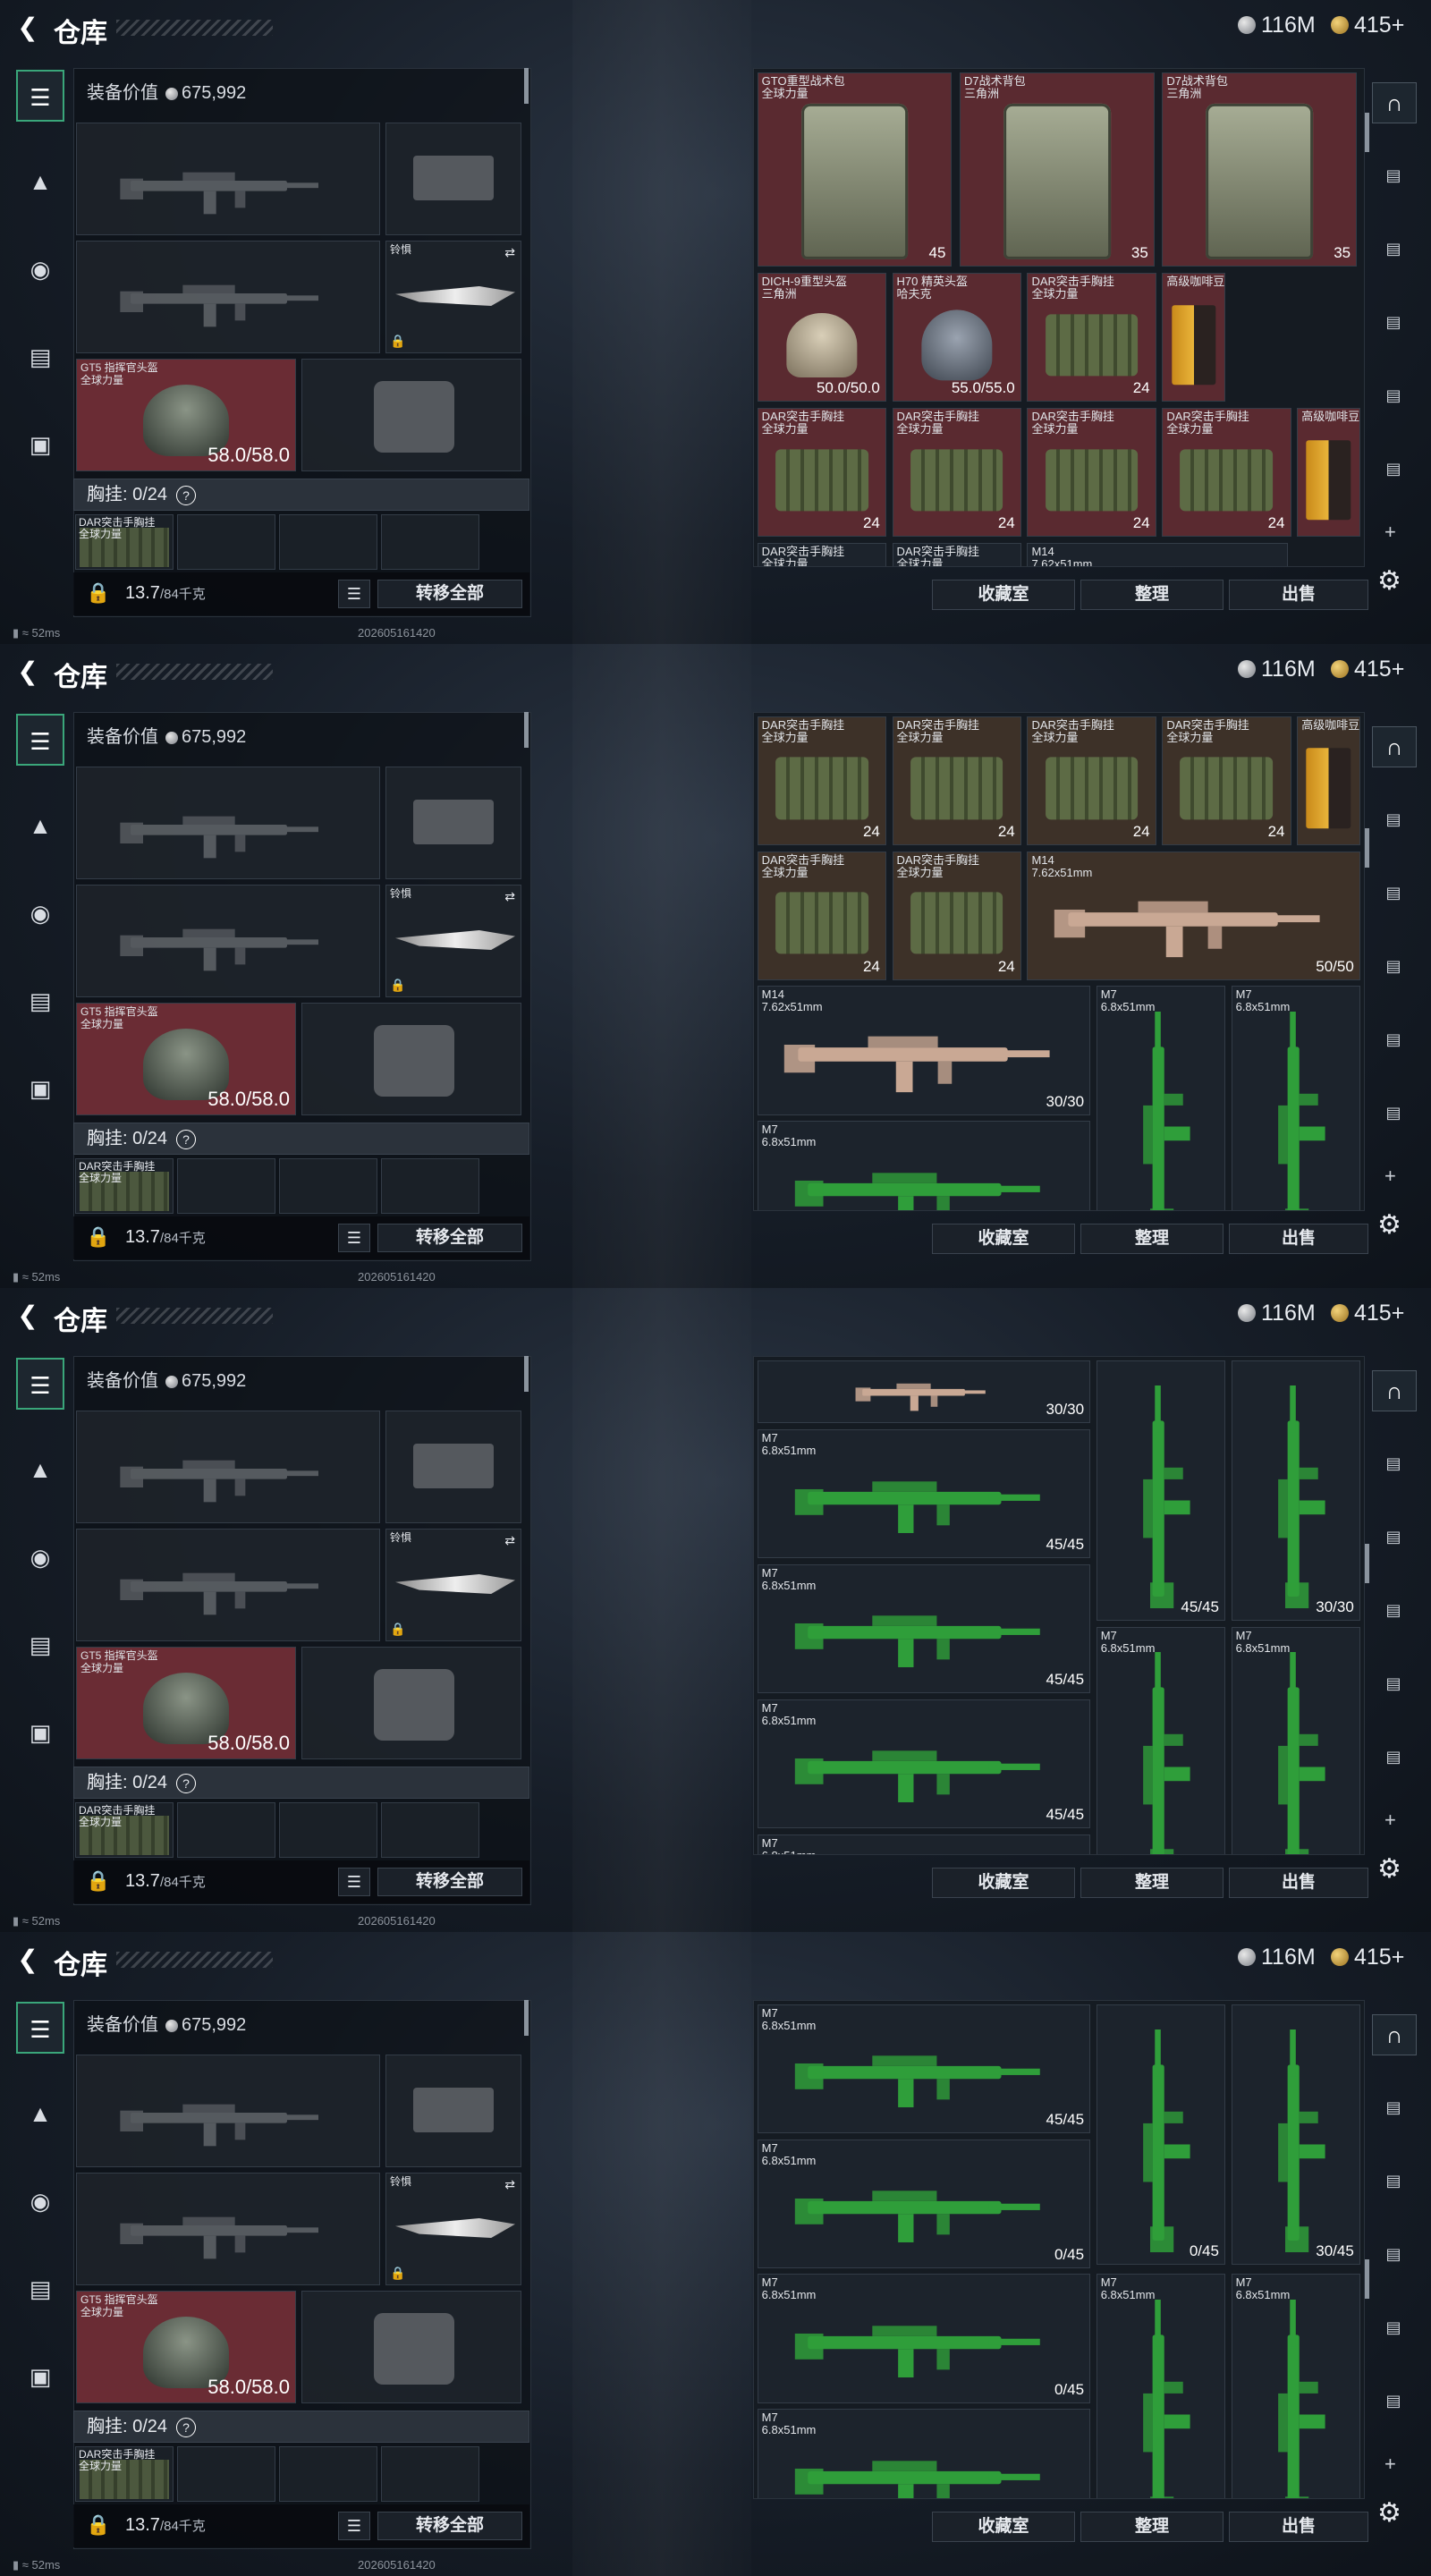  Describe the element at coordinates (1299, 1239) in the screenshot. I see `sell-button: 出售` at that location.